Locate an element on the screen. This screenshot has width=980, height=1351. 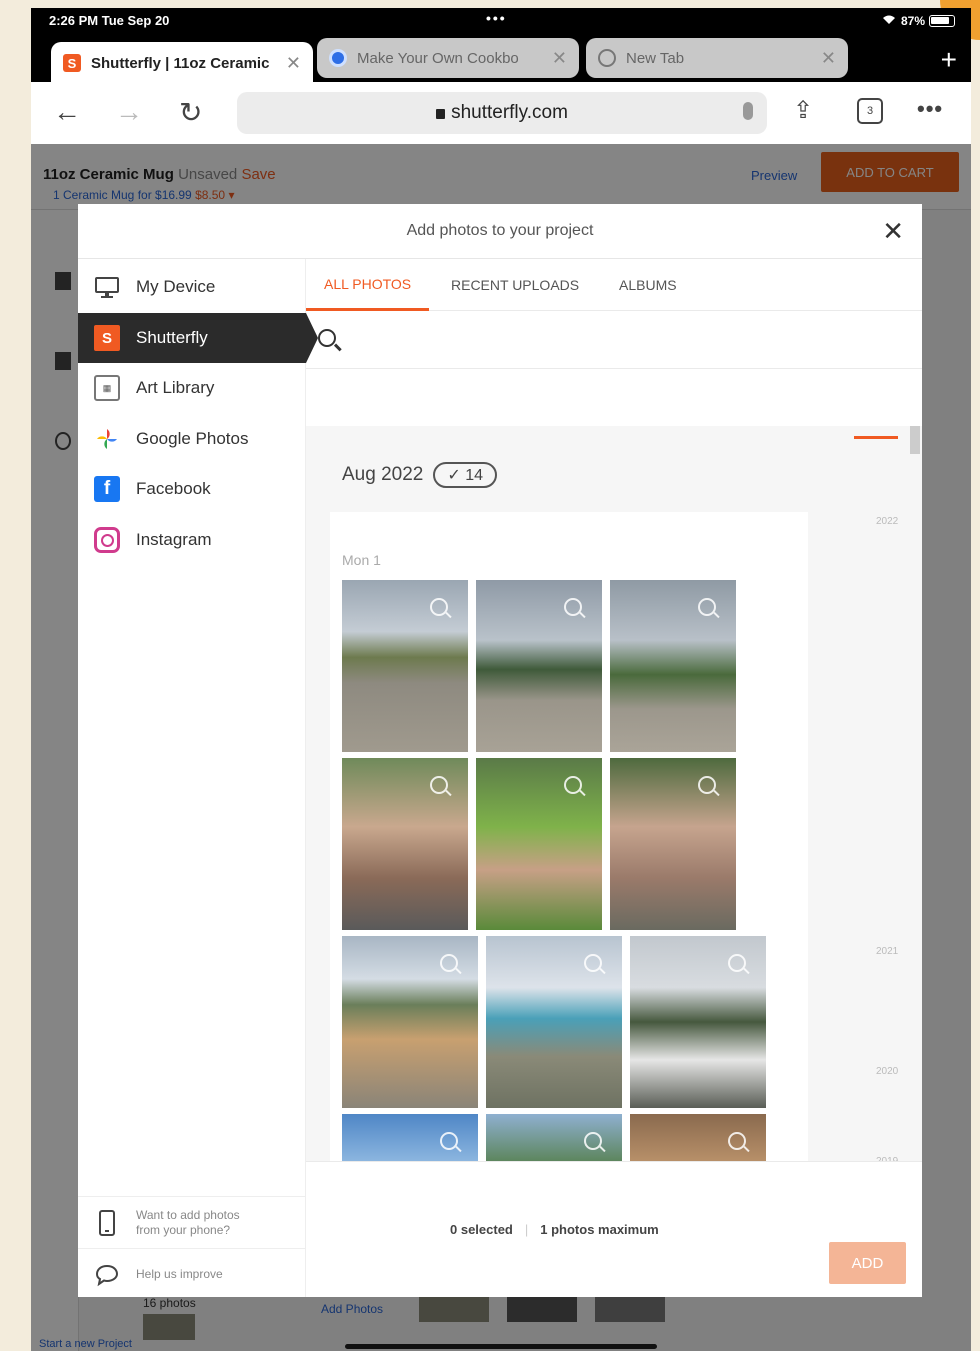
more-menu-icon: ••• is located at coordinates (930, 109).